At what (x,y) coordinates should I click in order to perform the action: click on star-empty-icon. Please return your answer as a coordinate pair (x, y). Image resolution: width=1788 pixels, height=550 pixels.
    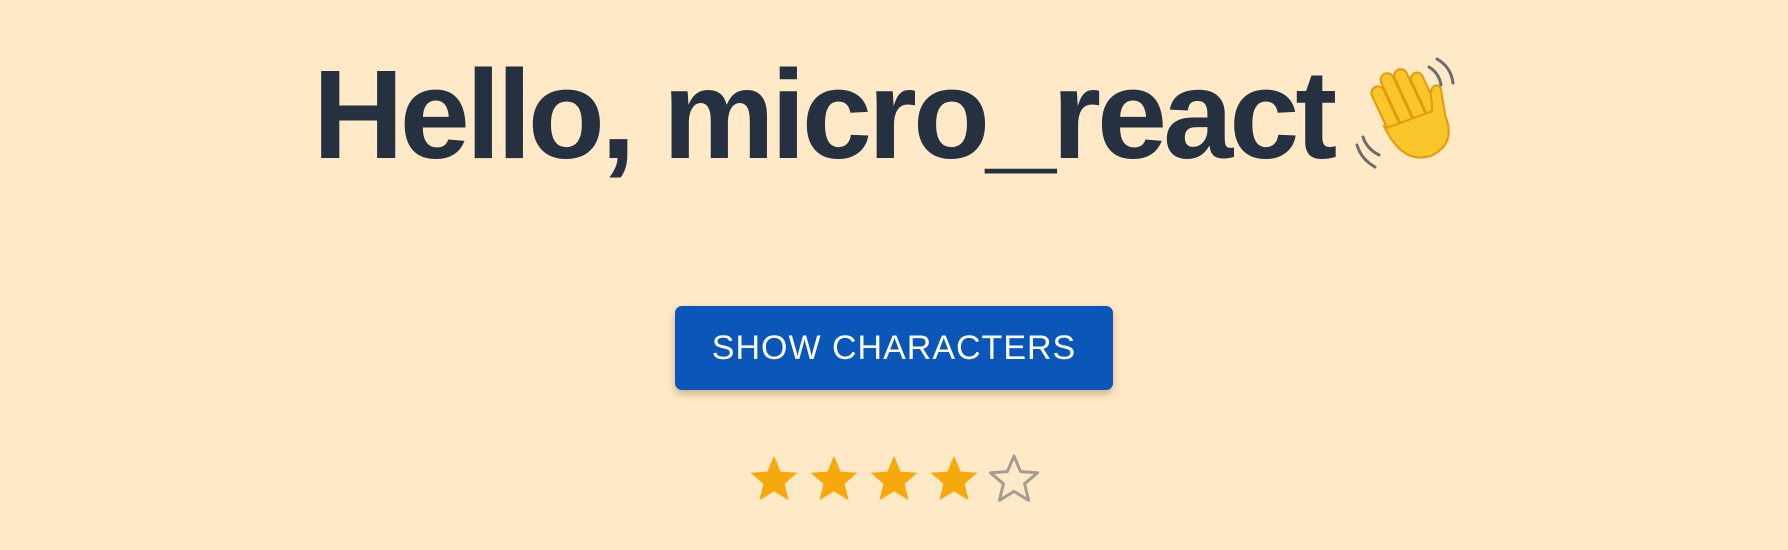
    Looking at the image, I should click on (1014, 480).